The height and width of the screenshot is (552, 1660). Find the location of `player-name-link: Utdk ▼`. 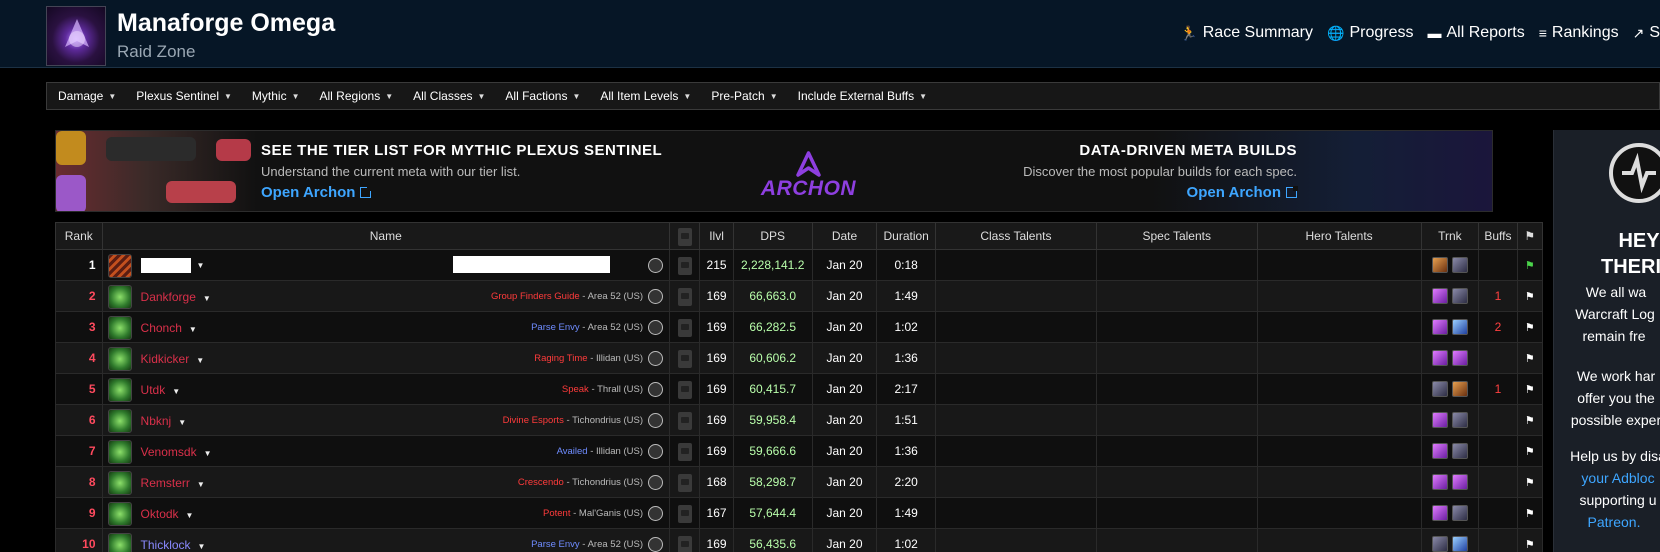

player-name-link: Utdk ▼ is located at coordinates (161, 390).